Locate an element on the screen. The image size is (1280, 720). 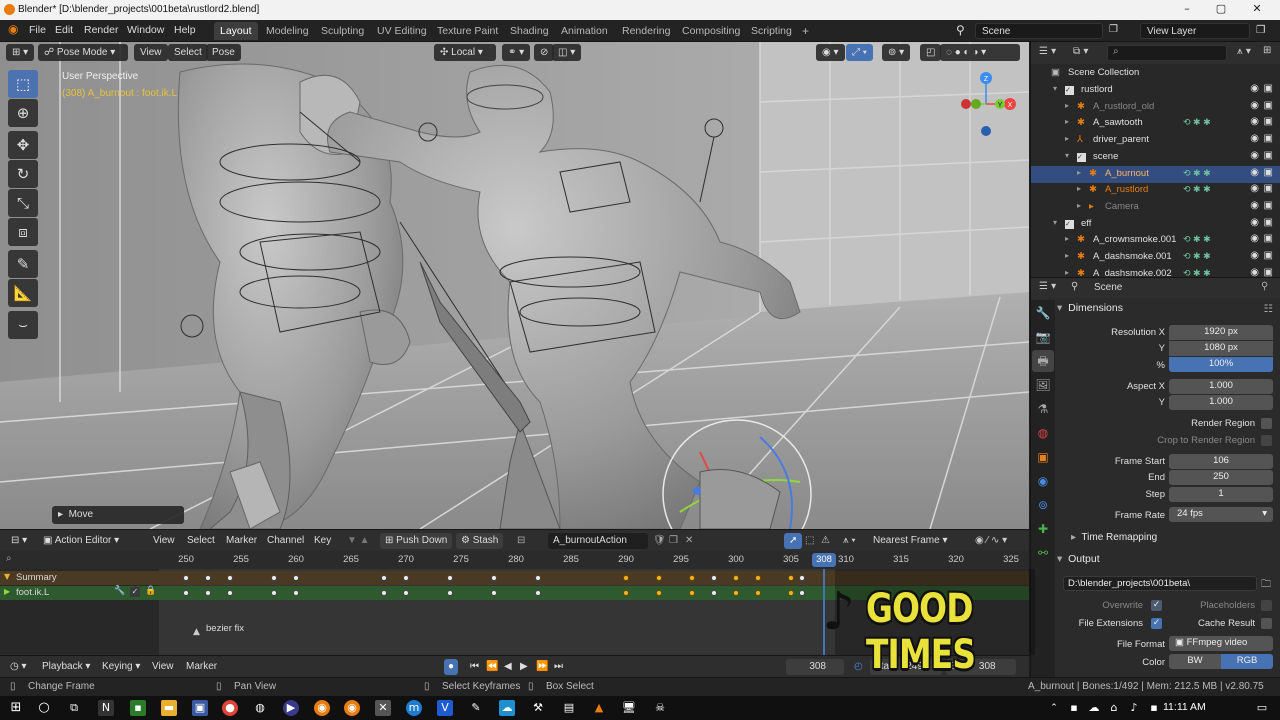
overwrite-checkbox: ✓ is located at coordinates (1156, 605).